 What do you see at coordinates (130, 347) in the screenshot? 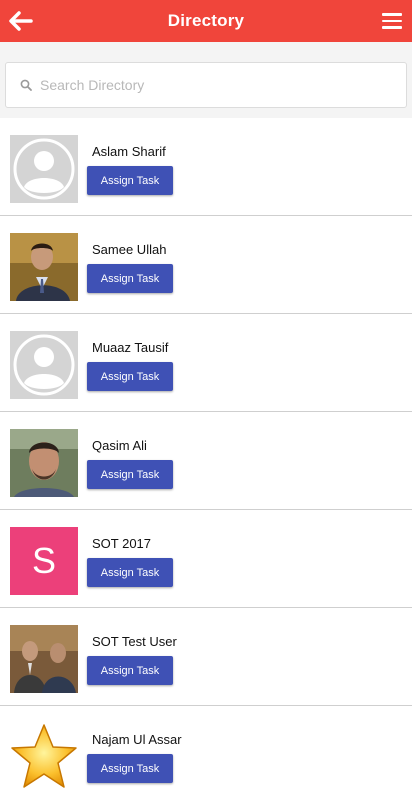
I see `contact-name: Muaaz Tausif` at bounding box center [130, 347].